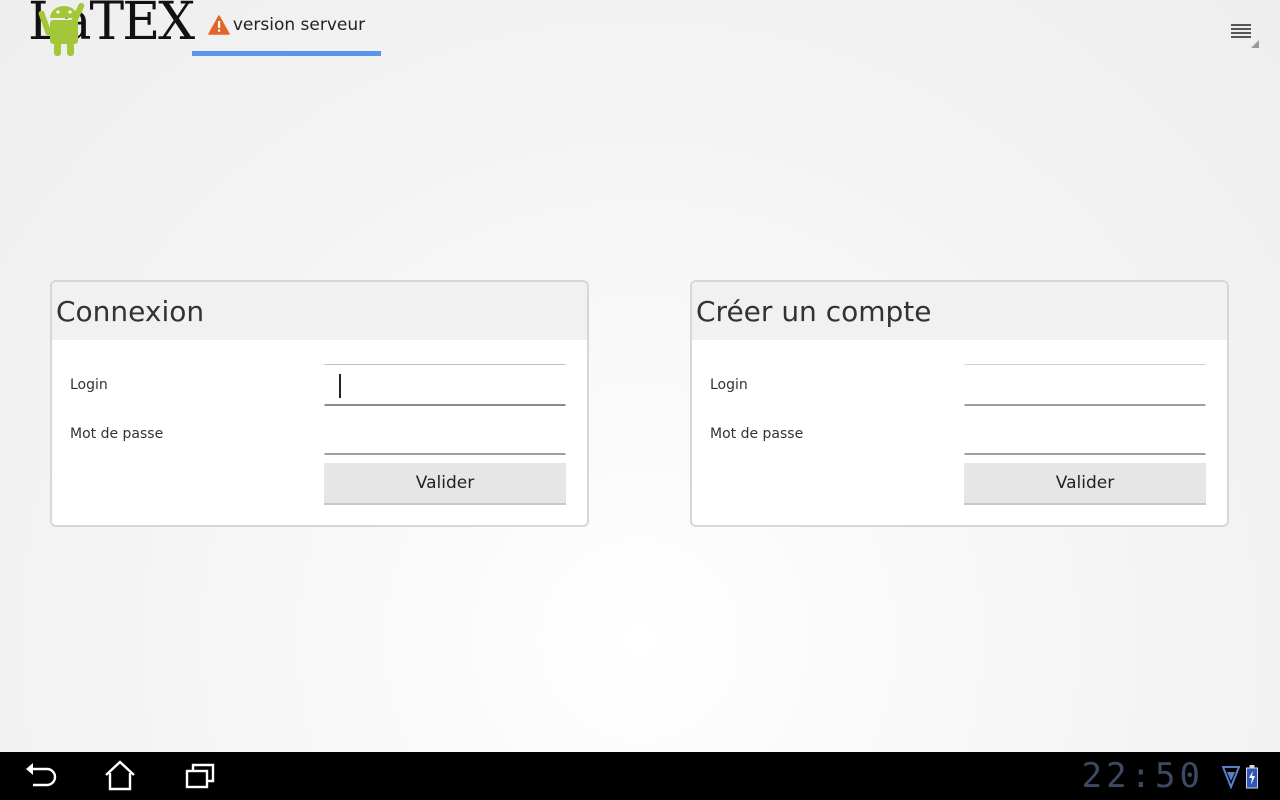 Image resolution: width=1280 pixels, height=800 pixels. I want to click on app-logo: LaTEX, so click(109, 30).